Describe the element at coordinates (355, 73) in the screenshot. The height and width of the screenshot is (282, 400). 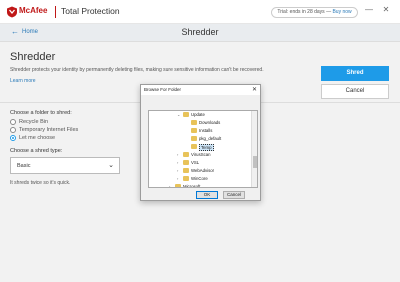
I see `shred-button: Shred` at that location.